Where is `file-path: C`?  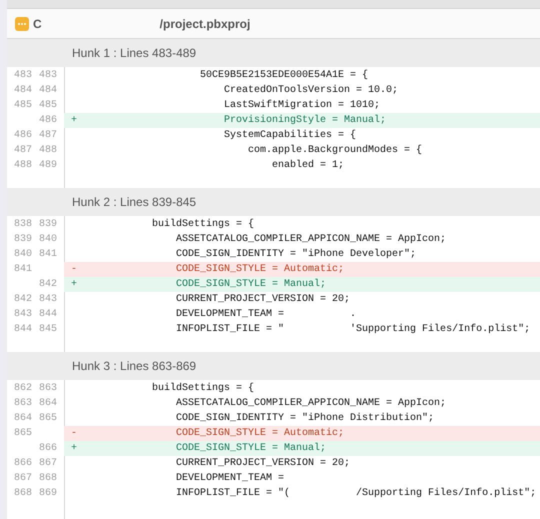
file-path: C is located at coordinates (37, 23).